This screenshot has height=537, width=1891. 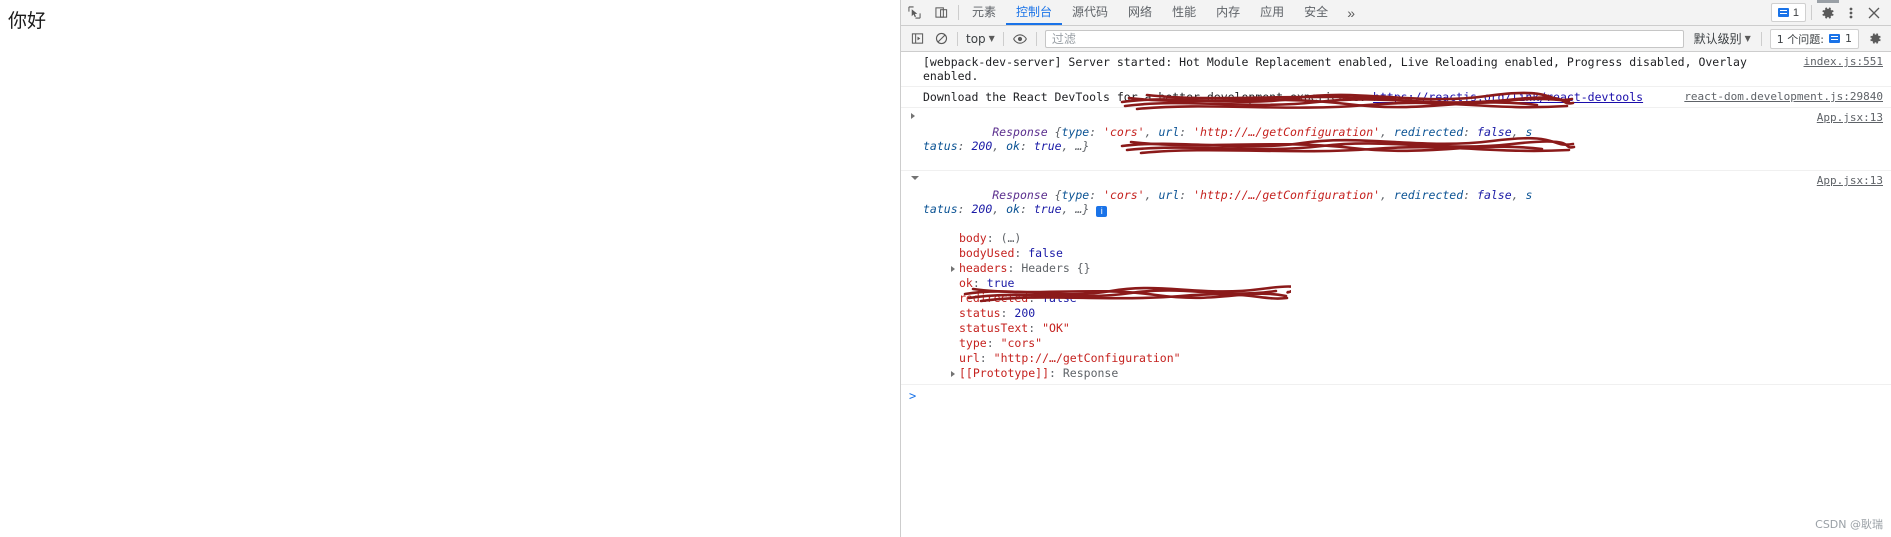 I want to click on property-row-bodyUsed: bodyUsed: false, so click(x=1403, y=253).